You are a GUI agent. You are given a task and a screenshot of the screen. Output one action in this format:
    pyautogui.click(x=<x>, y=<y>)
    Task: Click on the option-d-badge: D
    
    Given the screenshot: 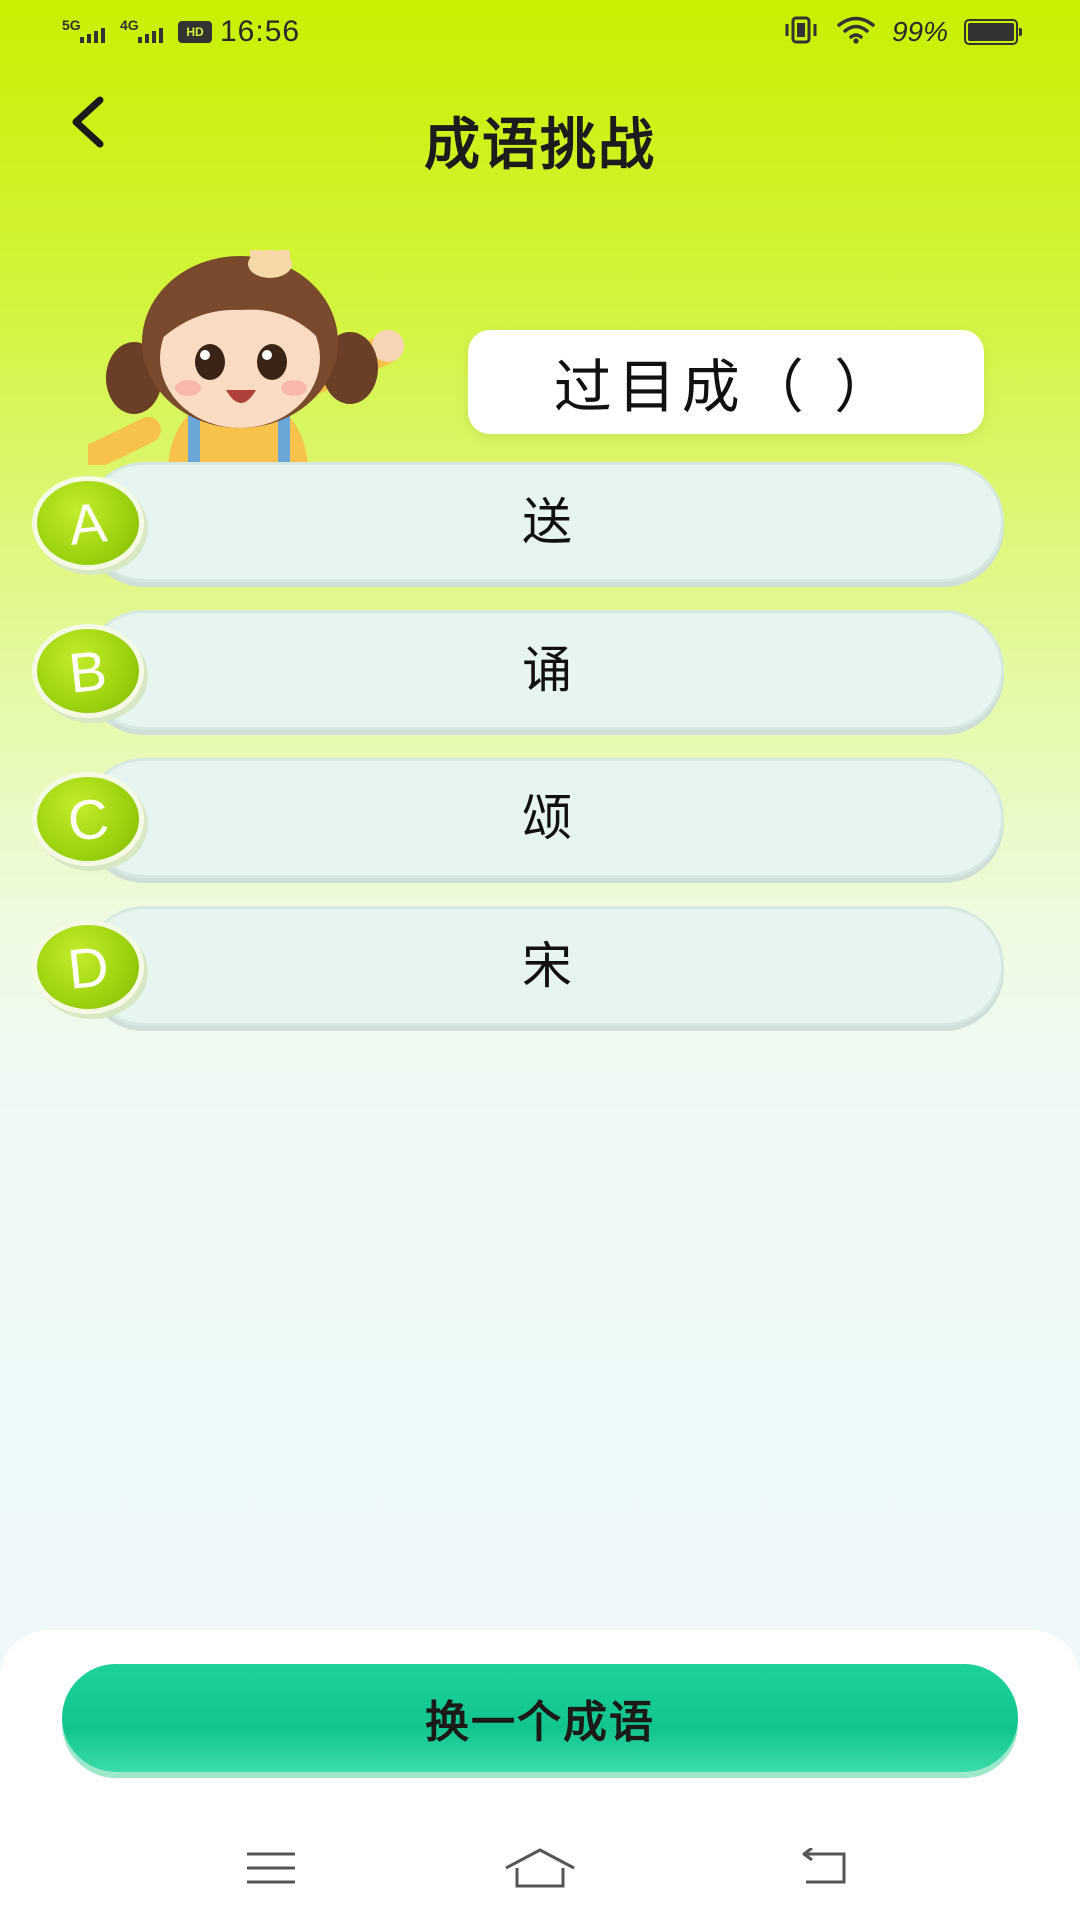 What is the action you would take?
    pyautogui.click(x=88, y=967)
    